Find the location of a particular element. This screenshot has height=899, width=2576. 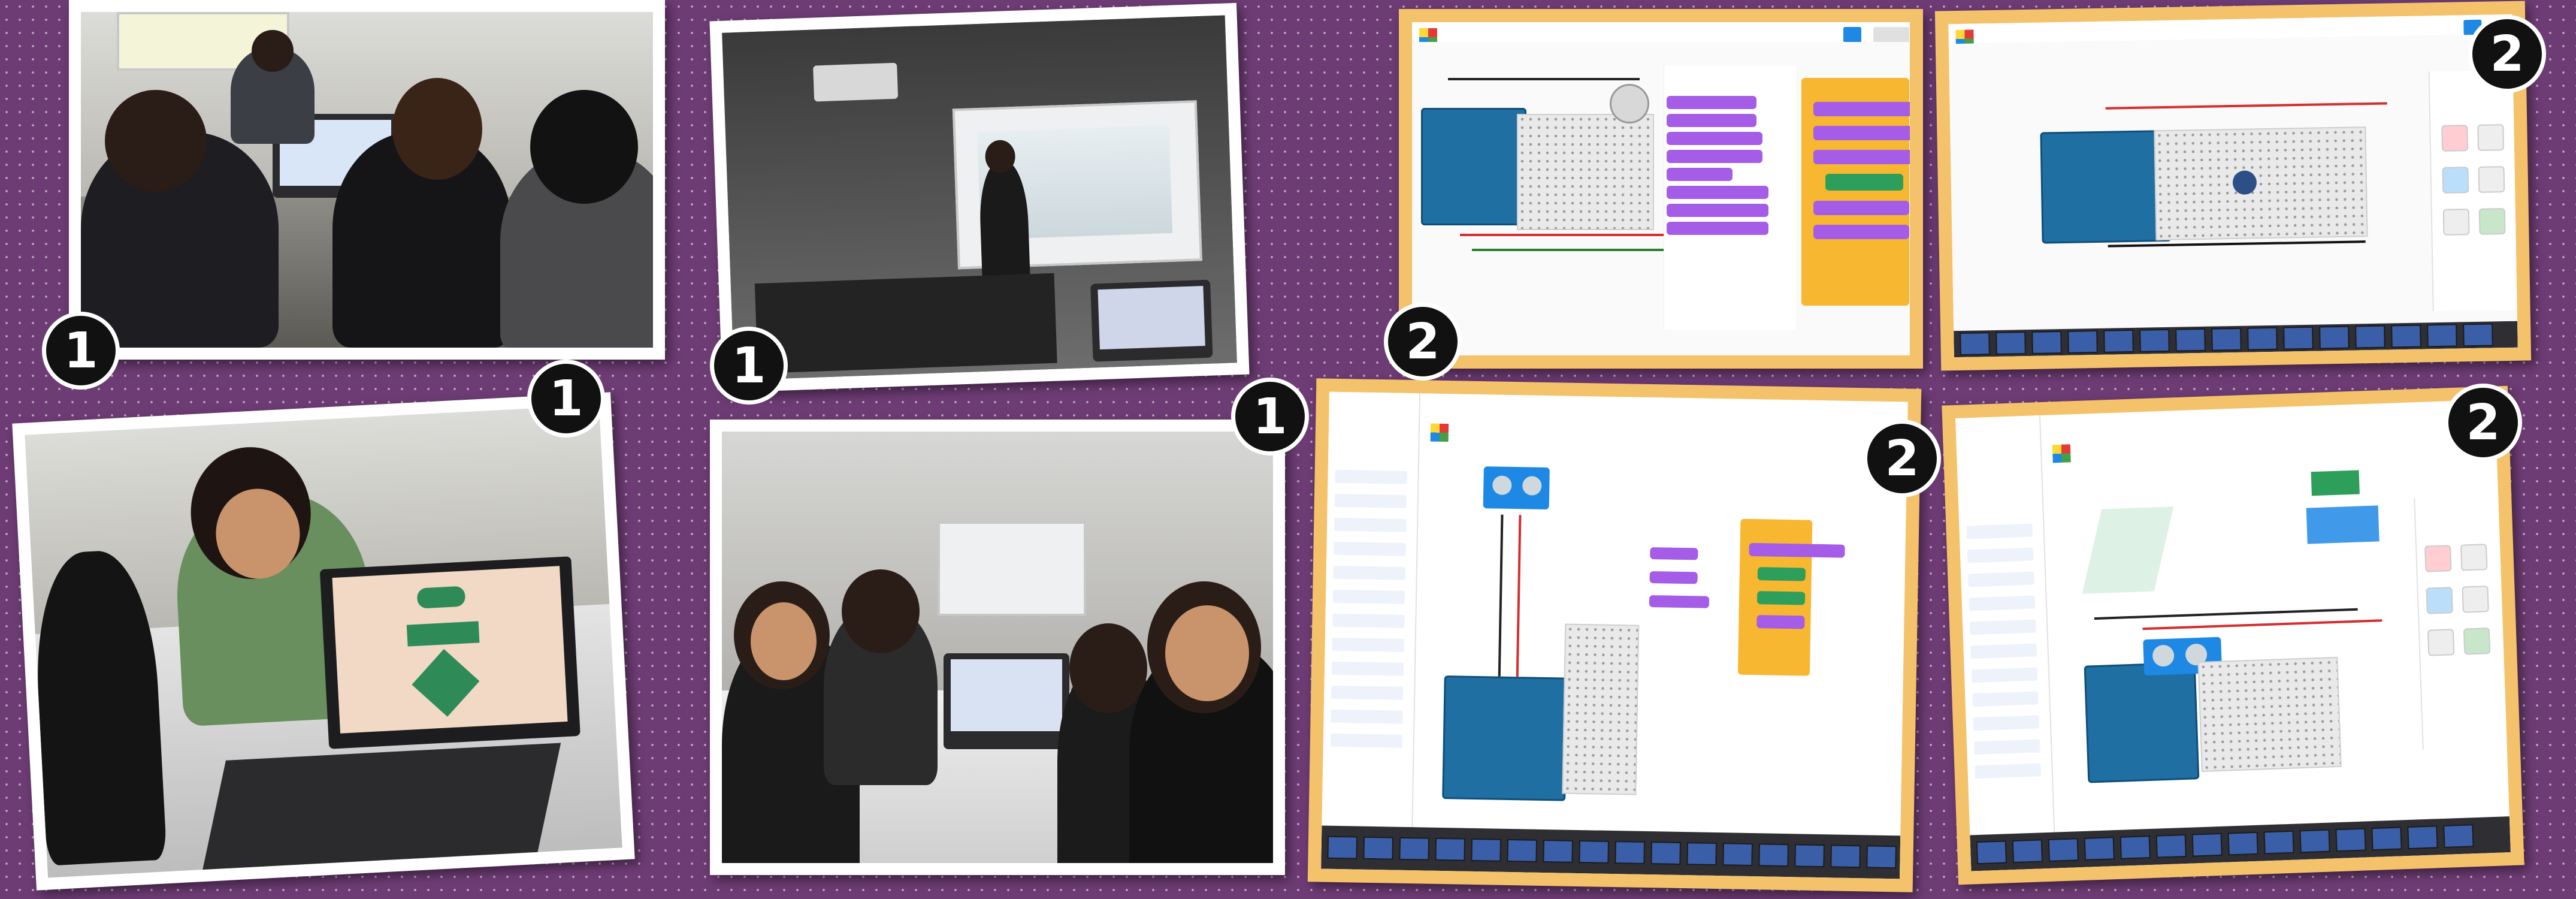

screenshot-tinkercad-sensor is located at coordinates (2233, 635).